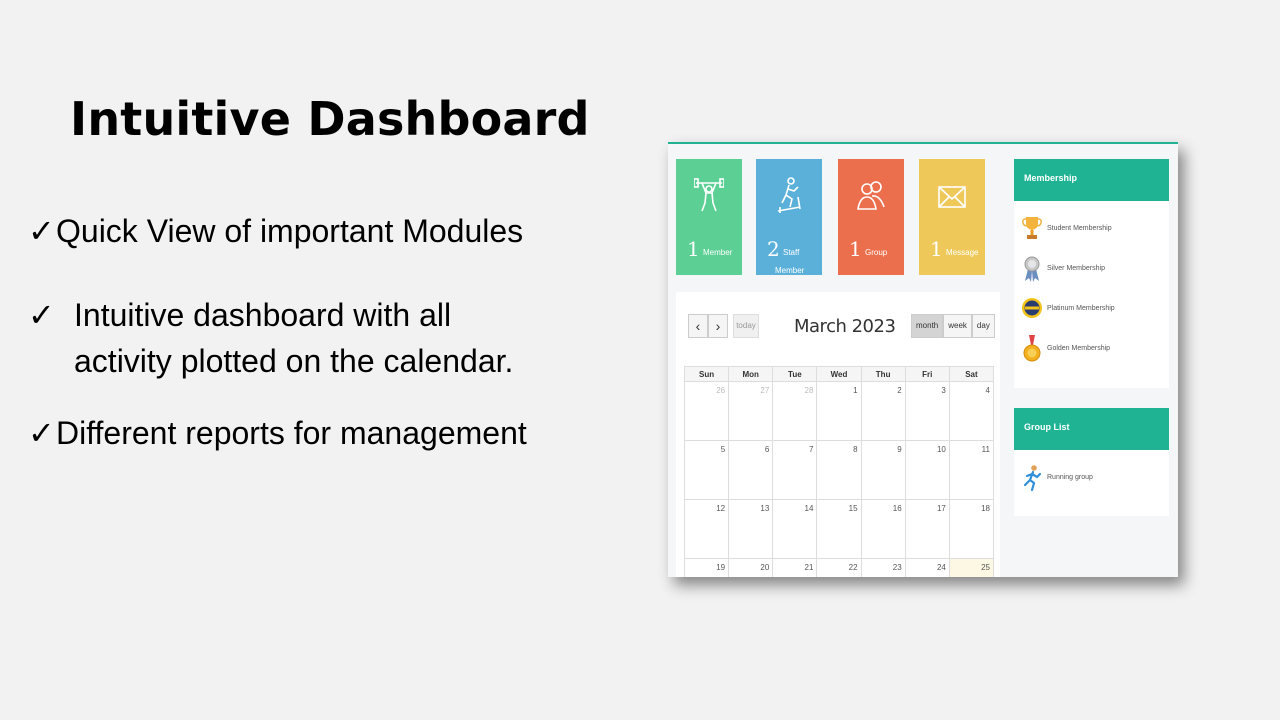  What do you see at coordinates (884, 568) in the screenshot?
I see `day-cell: 23` at bounding box center [884, 568].